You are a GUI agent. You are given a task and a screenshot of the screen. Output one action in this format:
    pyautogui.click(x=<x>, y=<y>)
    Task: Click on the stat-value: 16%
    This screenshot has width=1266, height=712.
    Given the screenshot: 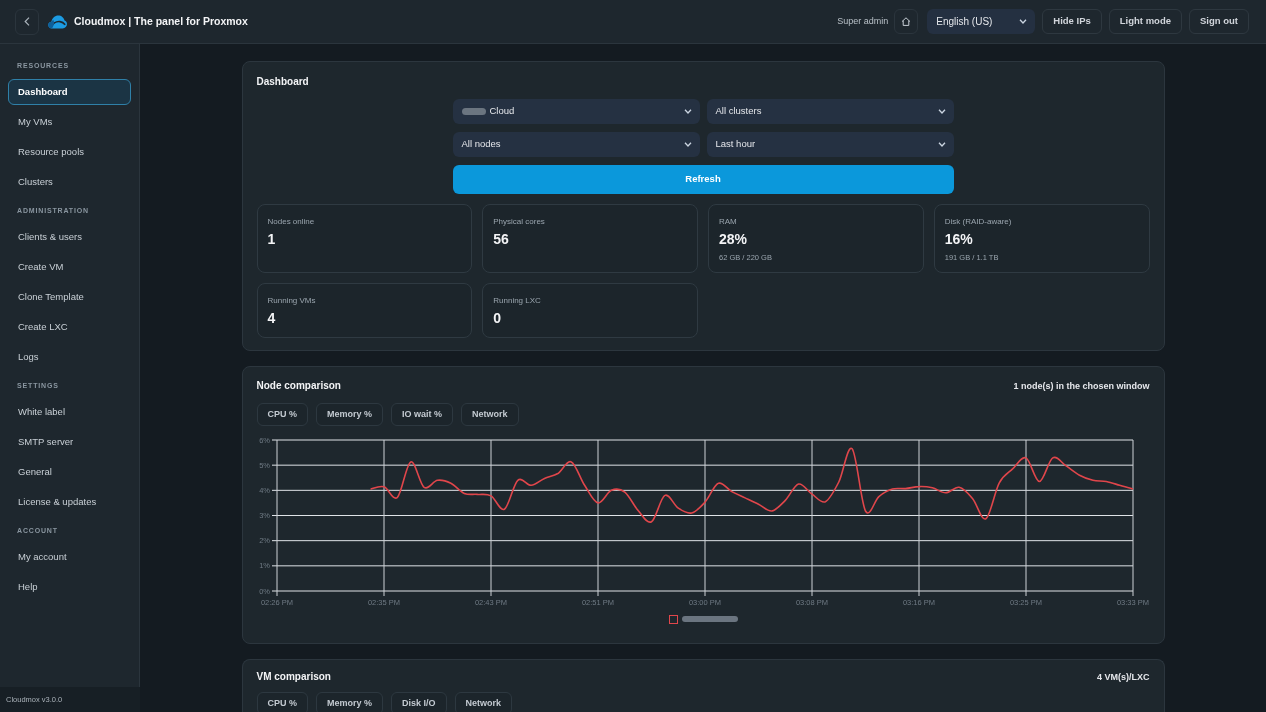 What is the action you would take?
    pyautogui.click(x=959, y=239)
    